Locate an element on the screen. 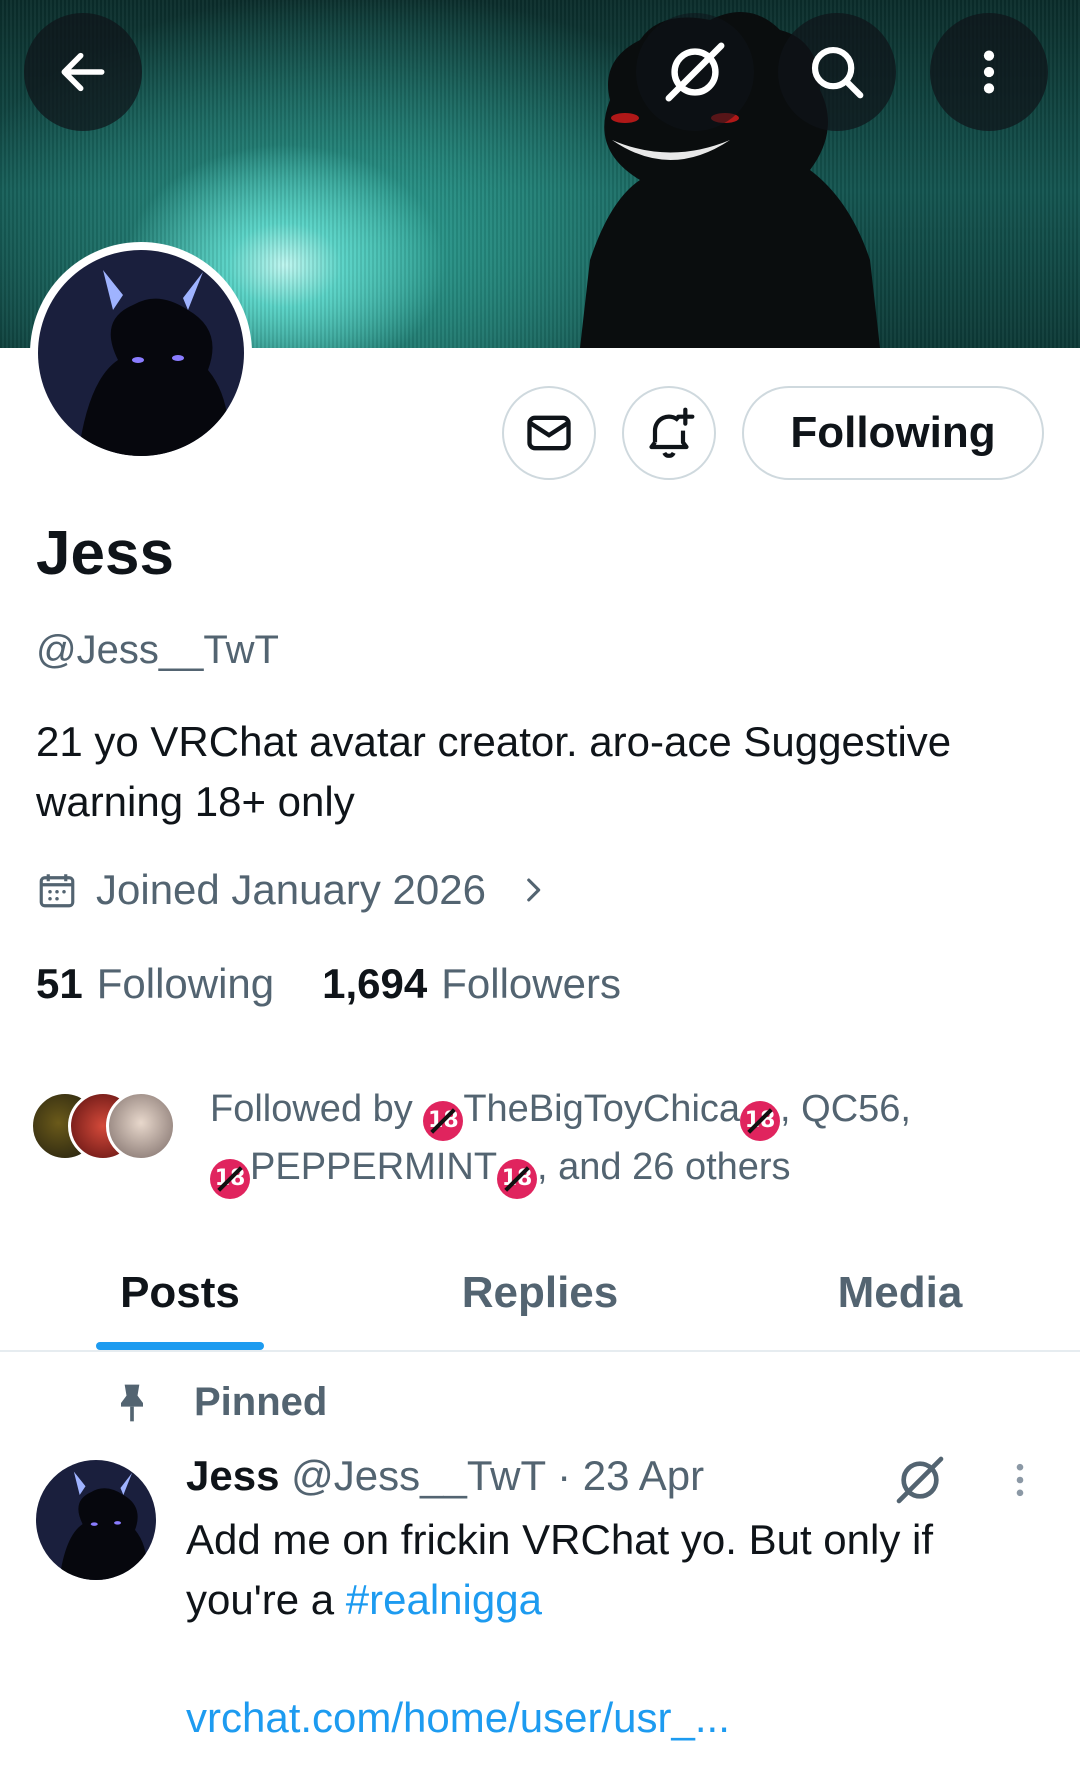  notify-button is located at coordinates (669, 433).